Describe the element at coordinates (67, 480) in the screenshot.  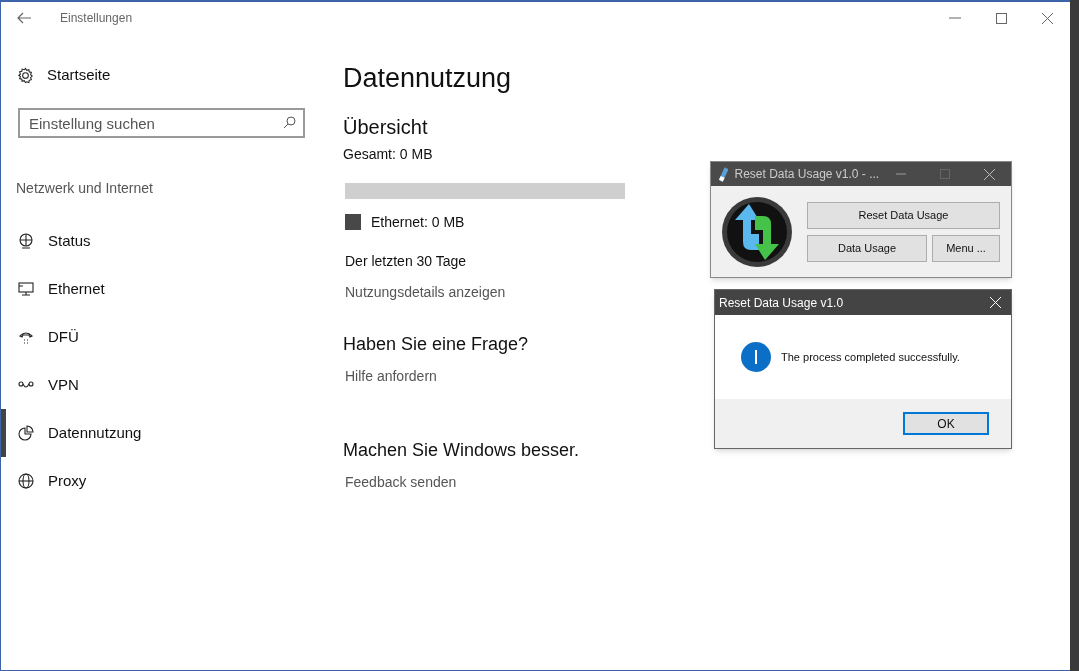
I see `nav-label: Proxy` at that location.